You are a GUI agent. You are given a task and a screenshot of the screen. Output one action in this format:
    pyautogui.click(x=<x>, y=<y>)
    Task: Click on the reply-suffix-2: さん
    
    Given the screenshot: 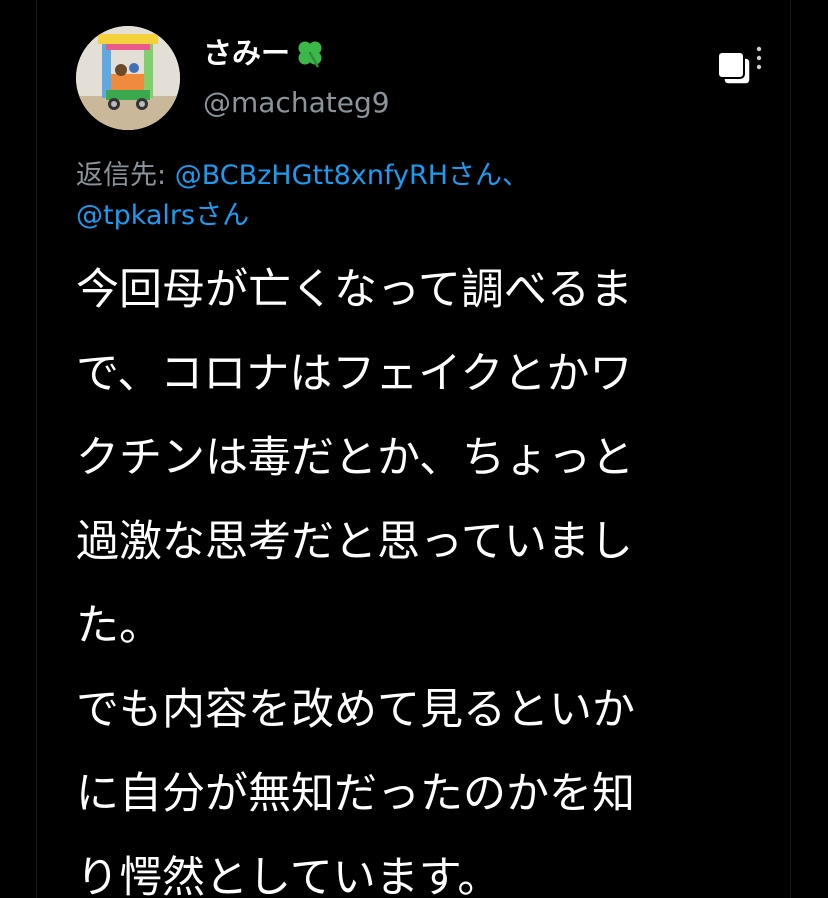 What is the action you would take?
    pyautogui.click(x=222, y=215)
    